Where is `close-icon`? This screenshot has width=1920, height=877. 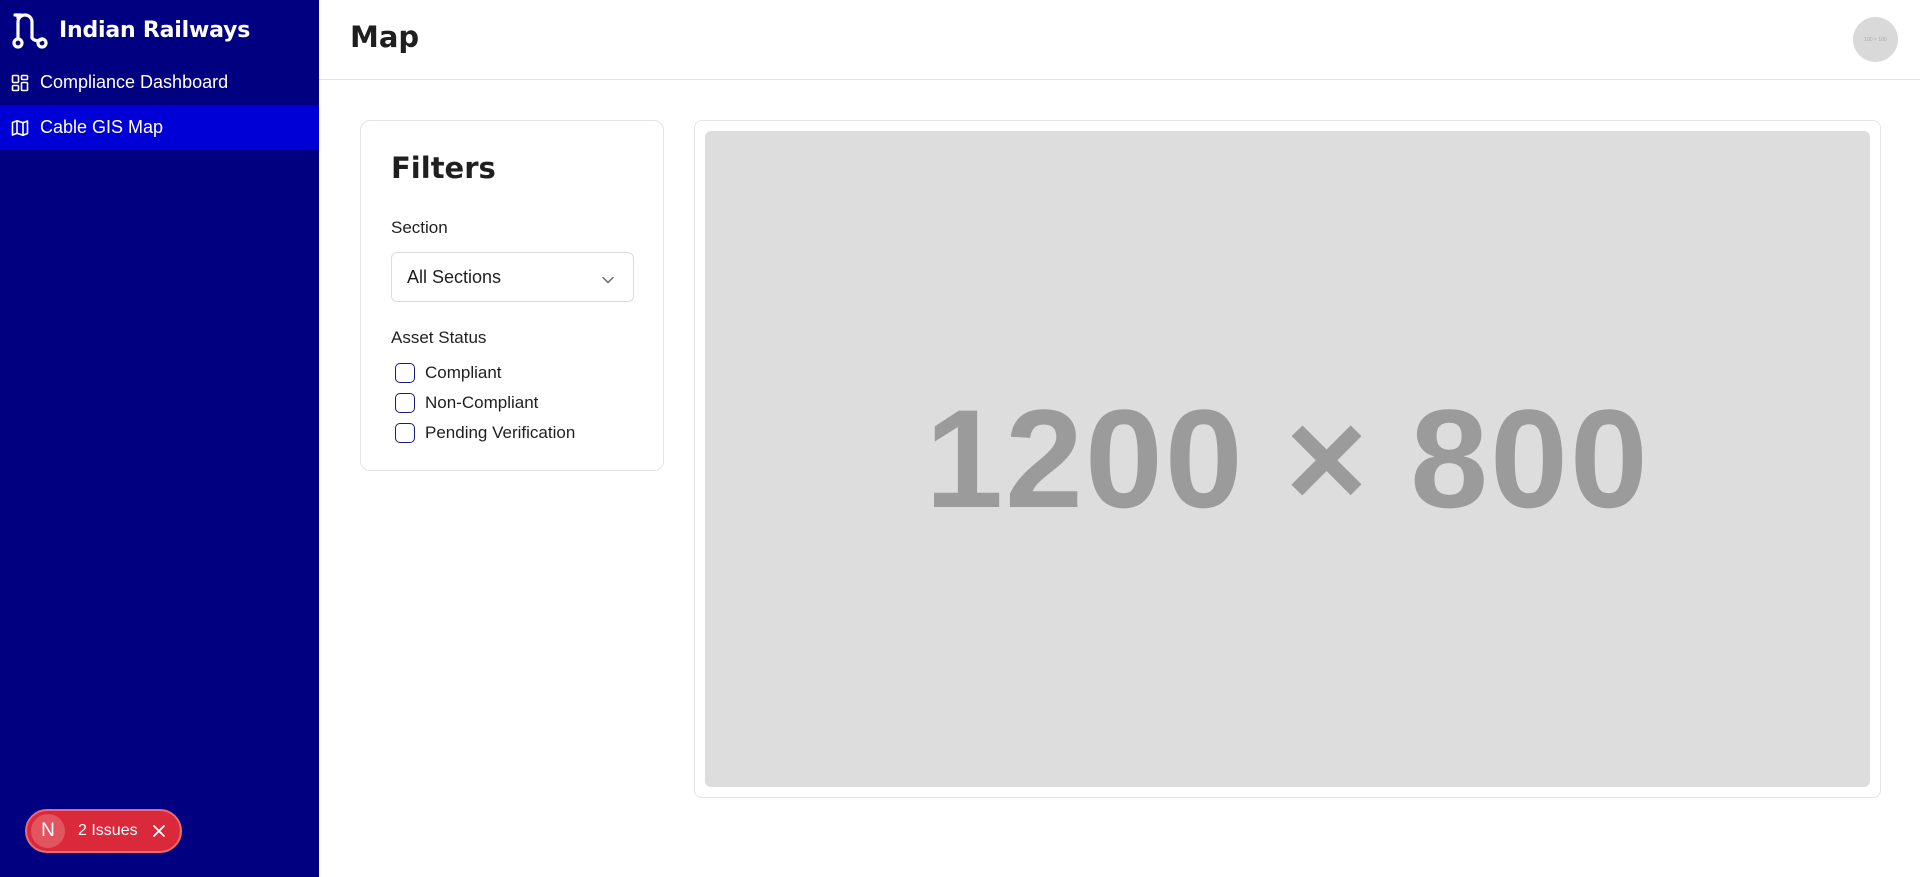 close-icon is located at coordinates (159, 831).